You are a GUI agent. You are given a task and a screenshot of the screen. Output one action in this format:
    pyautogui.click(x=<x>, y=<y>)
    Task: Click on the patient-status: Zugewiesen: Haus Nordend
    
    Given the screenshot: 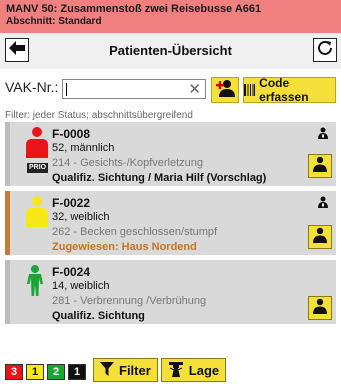 What is the action you would take?
    pyautogui.click(x=124, y=247)
    